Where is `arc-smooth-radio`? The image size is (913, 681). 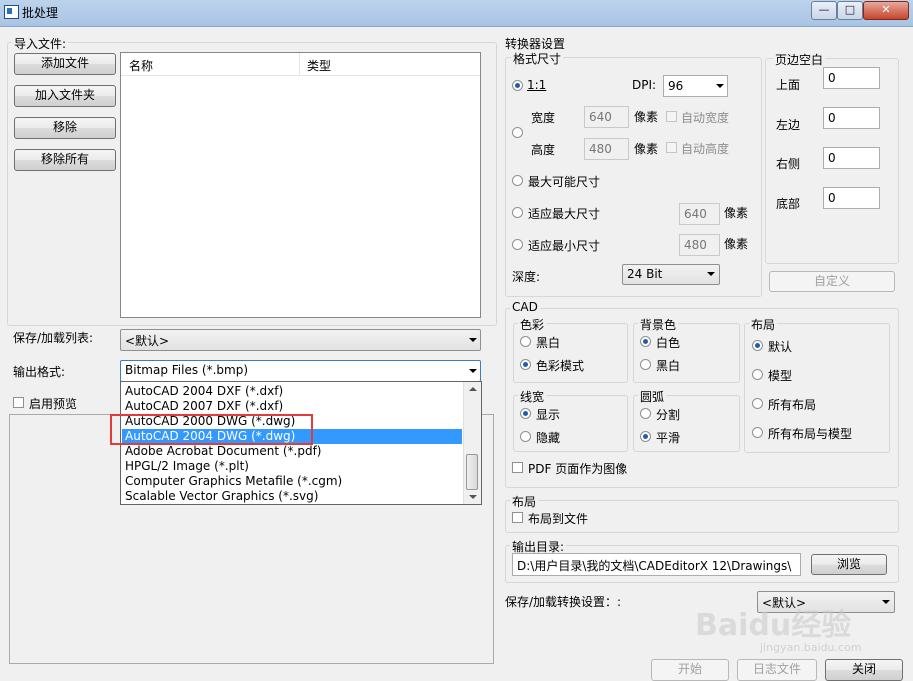 arc-smooth-radio is located at coordinates (645, 436).